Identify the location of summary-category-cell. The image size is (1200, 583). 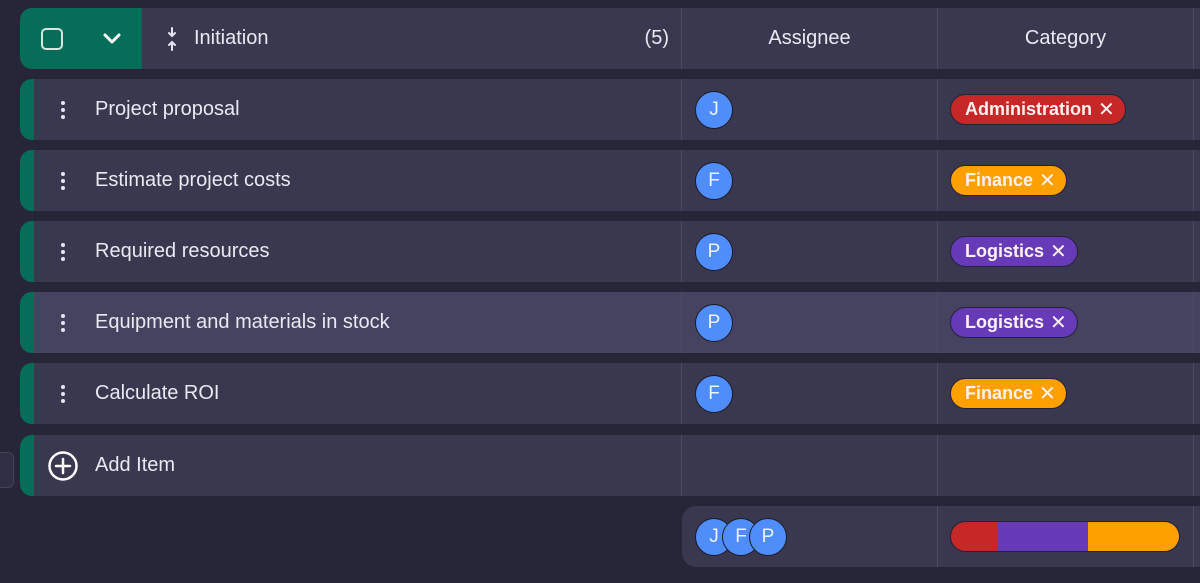
(1066, 536).